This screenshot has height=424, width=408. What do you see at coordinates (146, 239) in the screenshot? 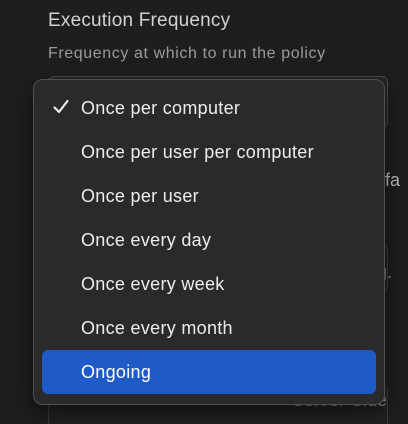
I see `menu-item-label: Once every day` at bounding box center [146, 239].